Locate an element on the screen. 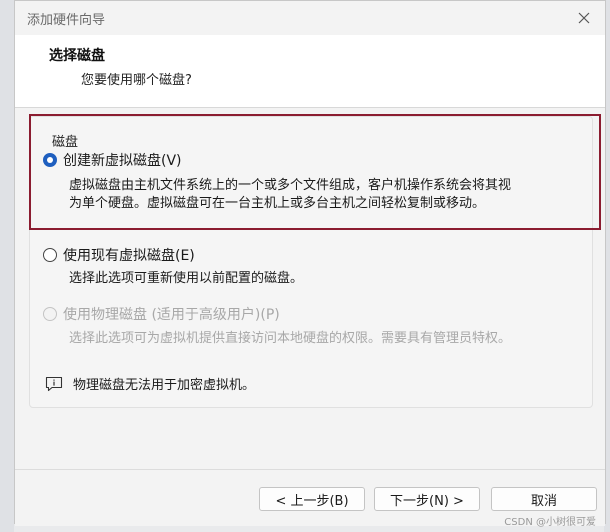 This screenshot has width=610, height=532. encryption-note: 物理磁盘无法用于加密虚拟机。 is located at coordinates (150, 383).